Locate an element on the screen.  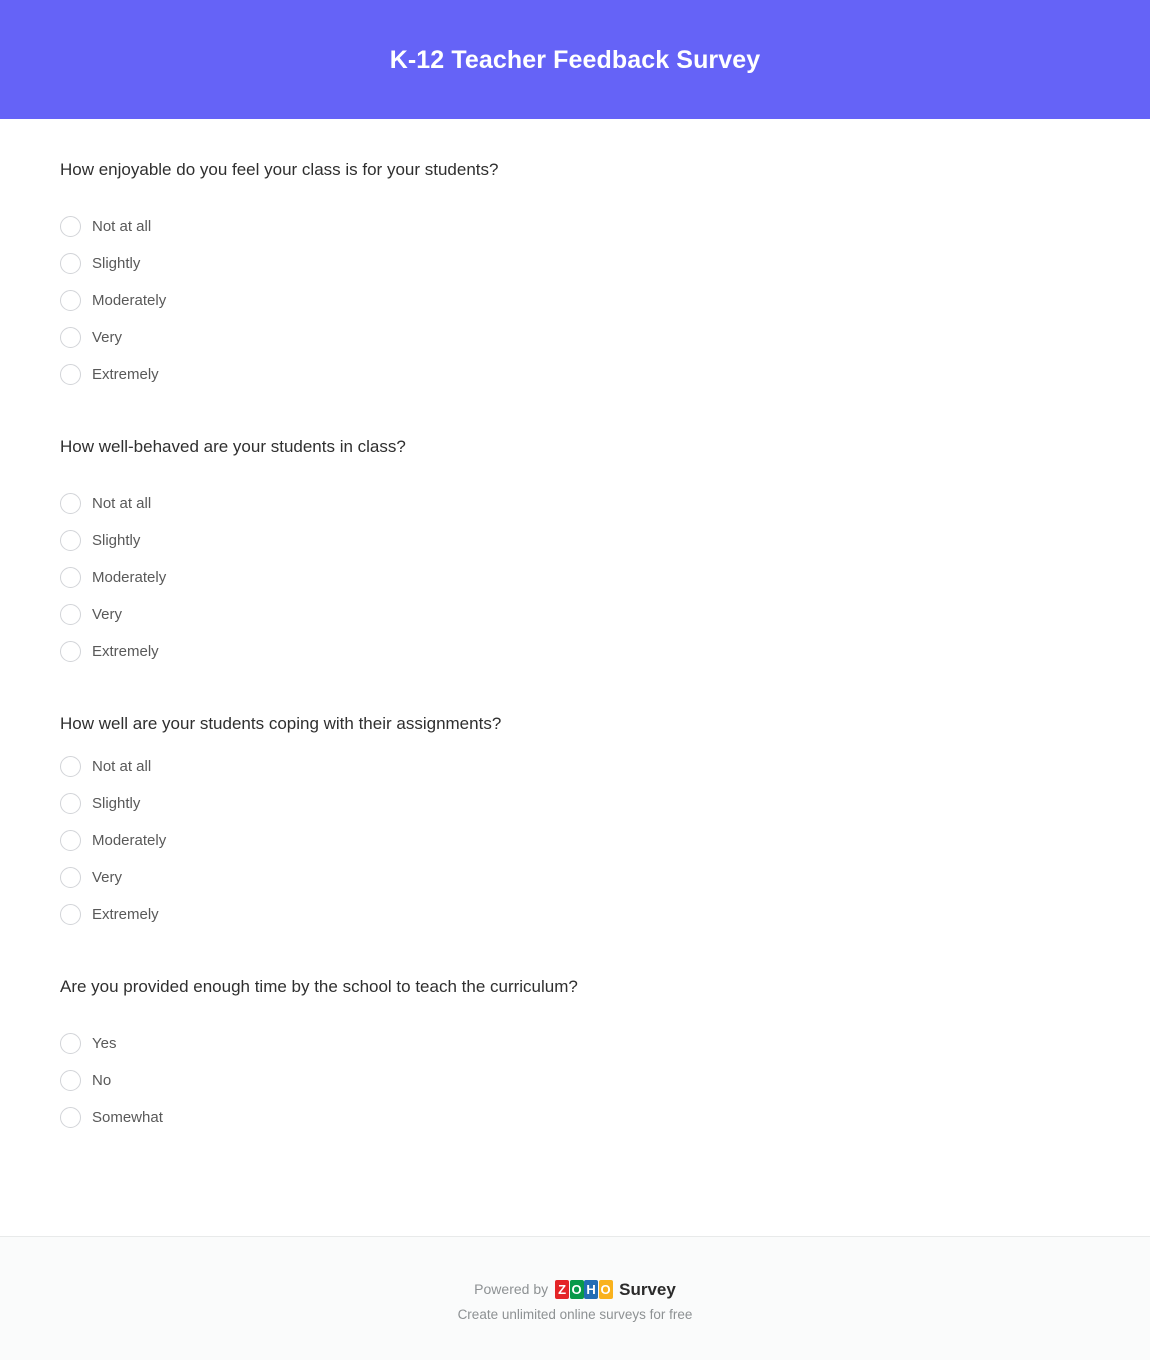
page-title: K-12 Teacher Feedback Survey is located at coordinates (575, 59).